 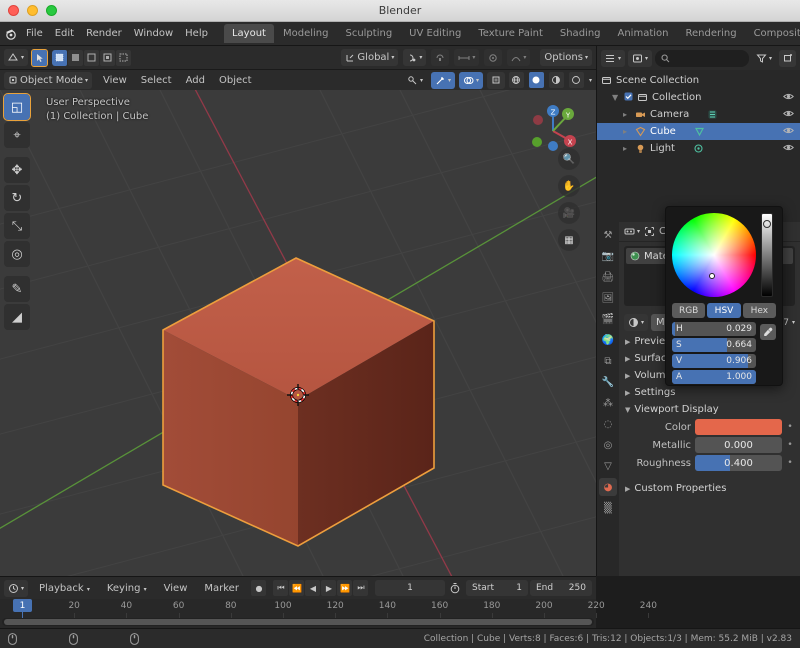 What do you see at coordinates (361, 588) in the screenshot?
I see `jump-to-end-button: ⏭` at bounding box center [361, 588].